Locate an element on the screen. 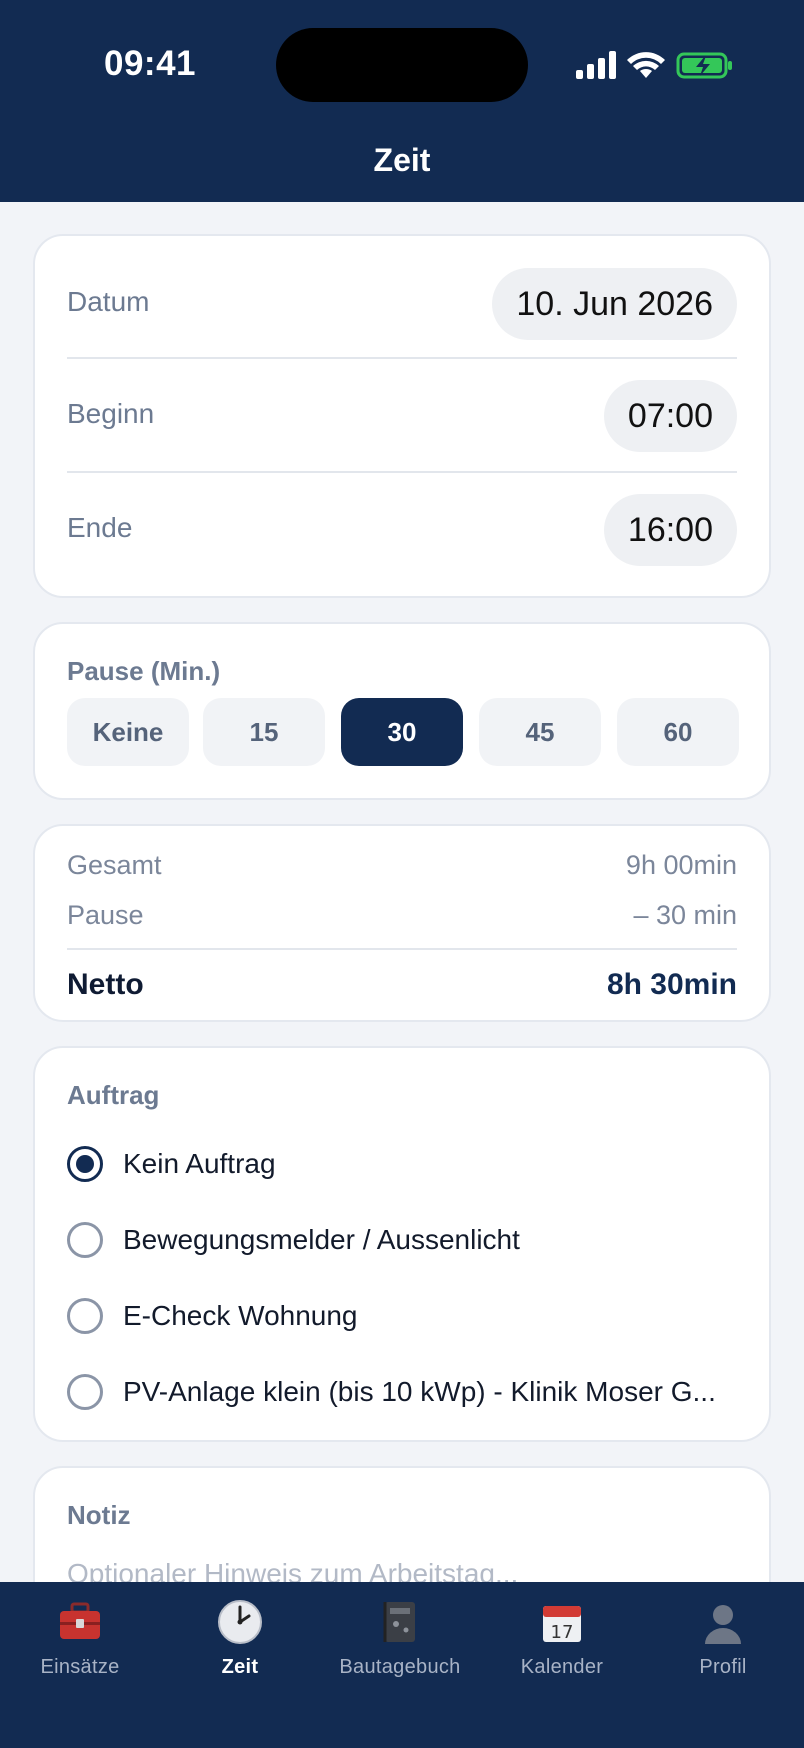 This screenshot has width=804, height=1748. date-picker: 10. Jun 2026 is located at coordinates (614, 304).